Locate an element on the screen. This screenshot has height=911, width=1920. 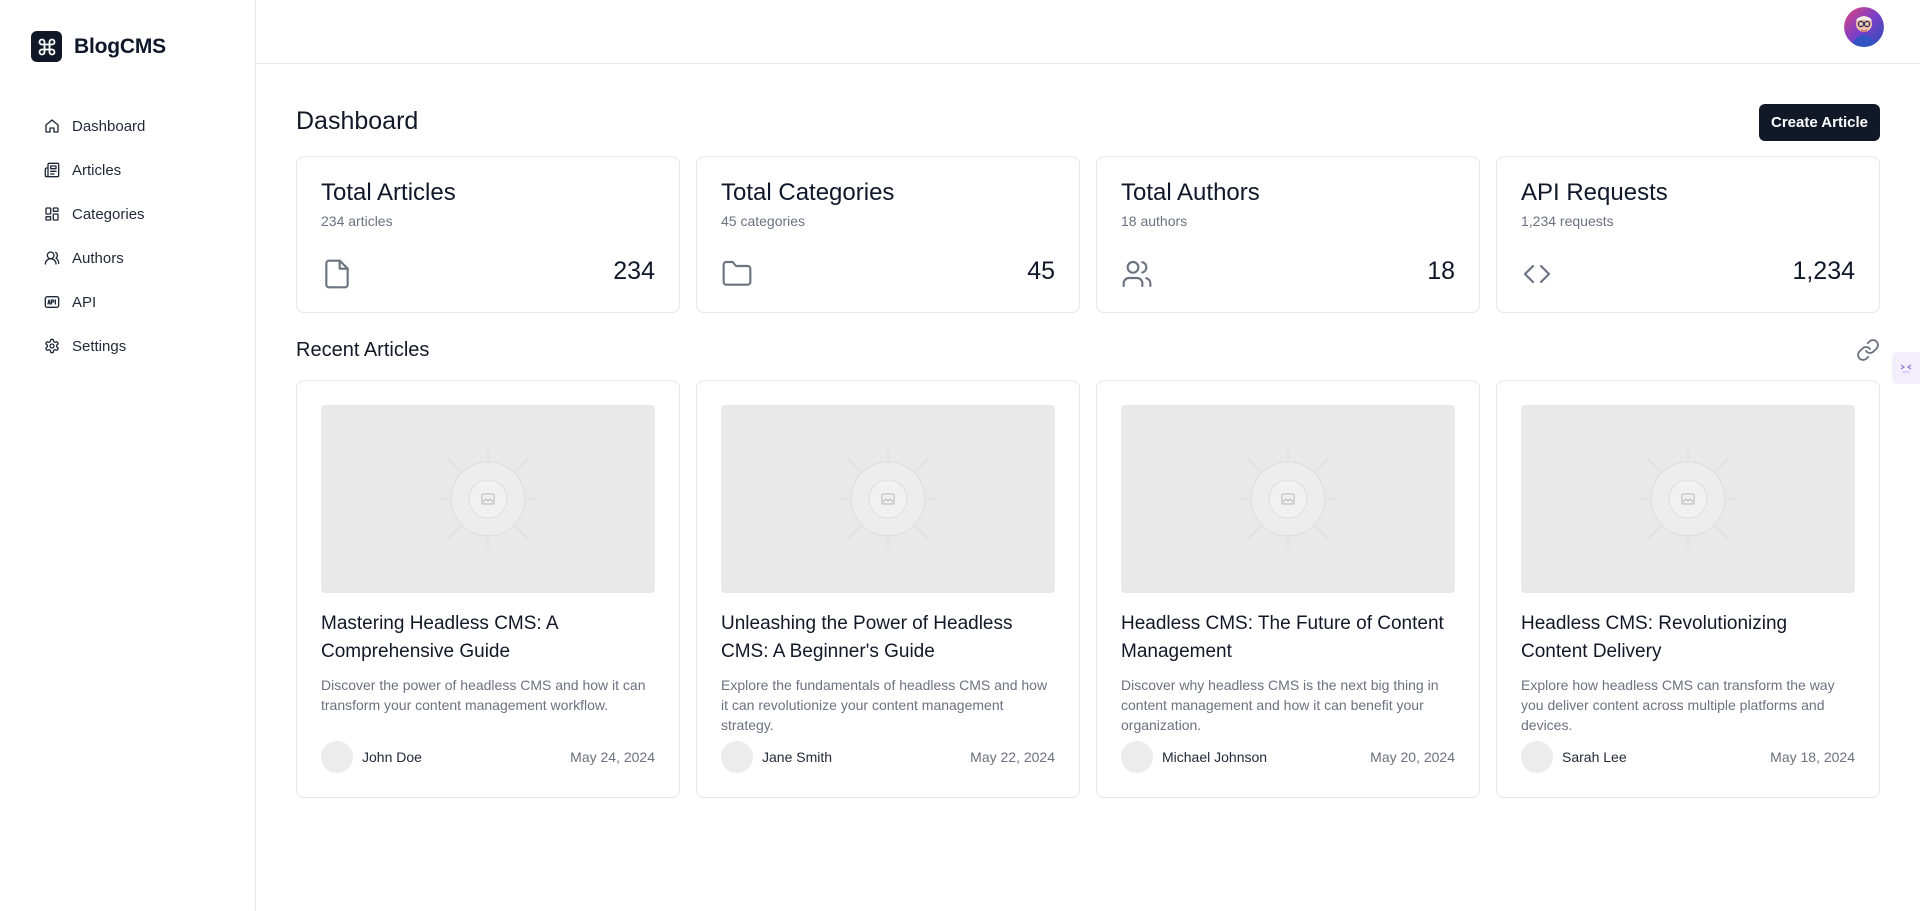
sidebar-item-label: Articles is located at coordinates (97, 170).